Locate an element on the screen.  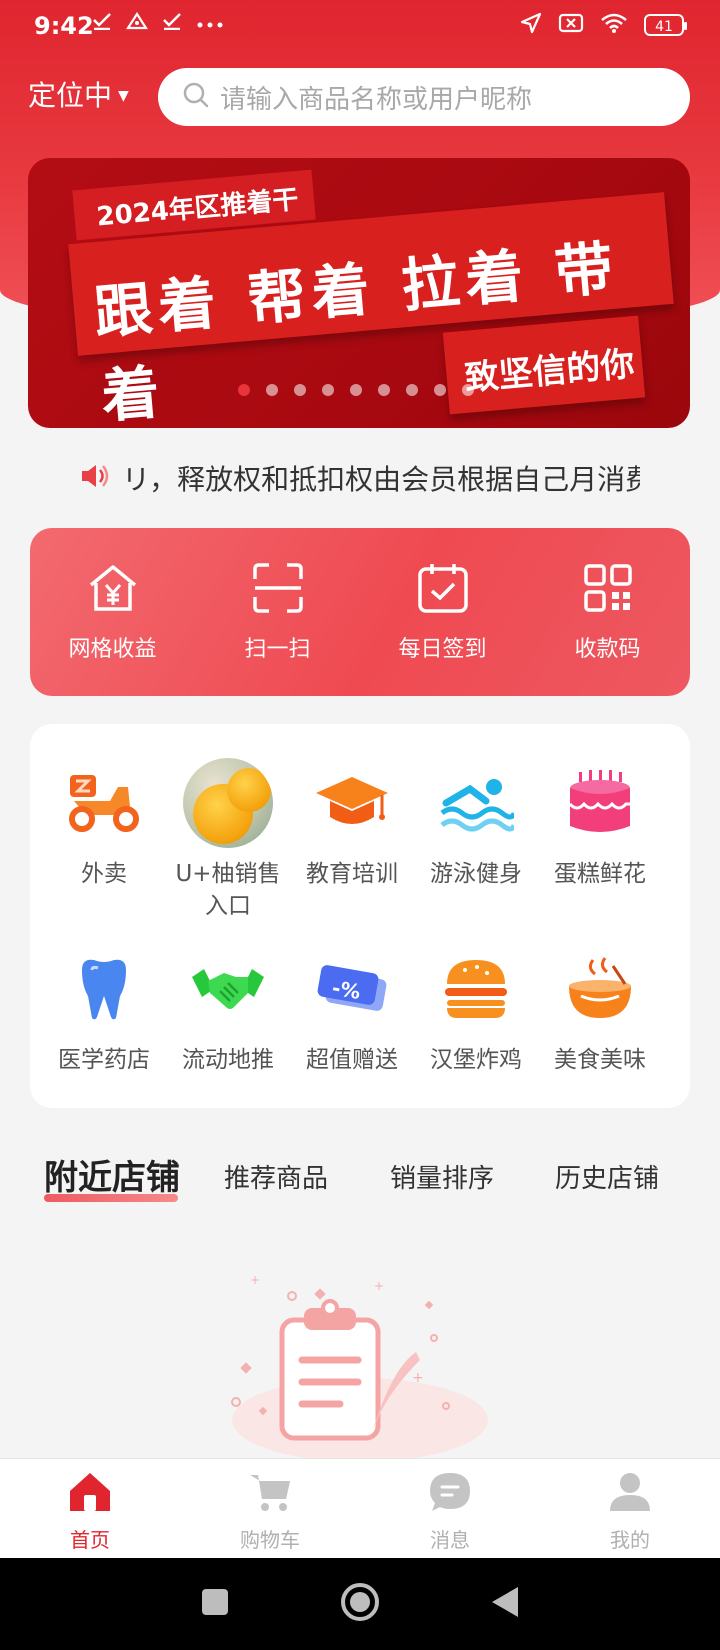
category-pharmacy: 医学药店 is located at coordinates (104, 1010).